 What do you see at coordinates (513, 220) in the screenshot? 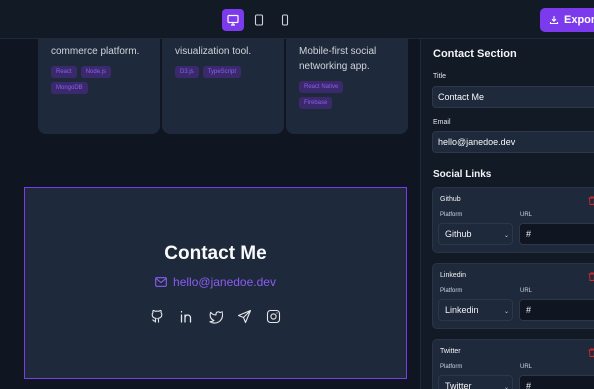
I see `social-link-card: Github Platform URL Github ⌄ #` at bounding box center [513, 220].